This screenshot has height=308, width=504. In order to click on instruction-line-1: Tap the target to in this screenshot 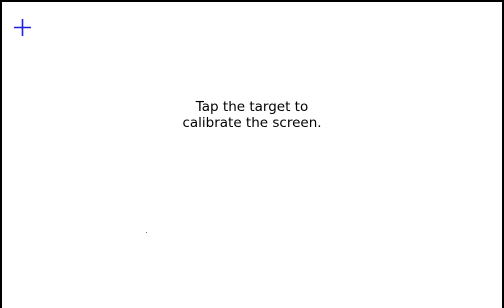, I will do `click(252, 107)`.